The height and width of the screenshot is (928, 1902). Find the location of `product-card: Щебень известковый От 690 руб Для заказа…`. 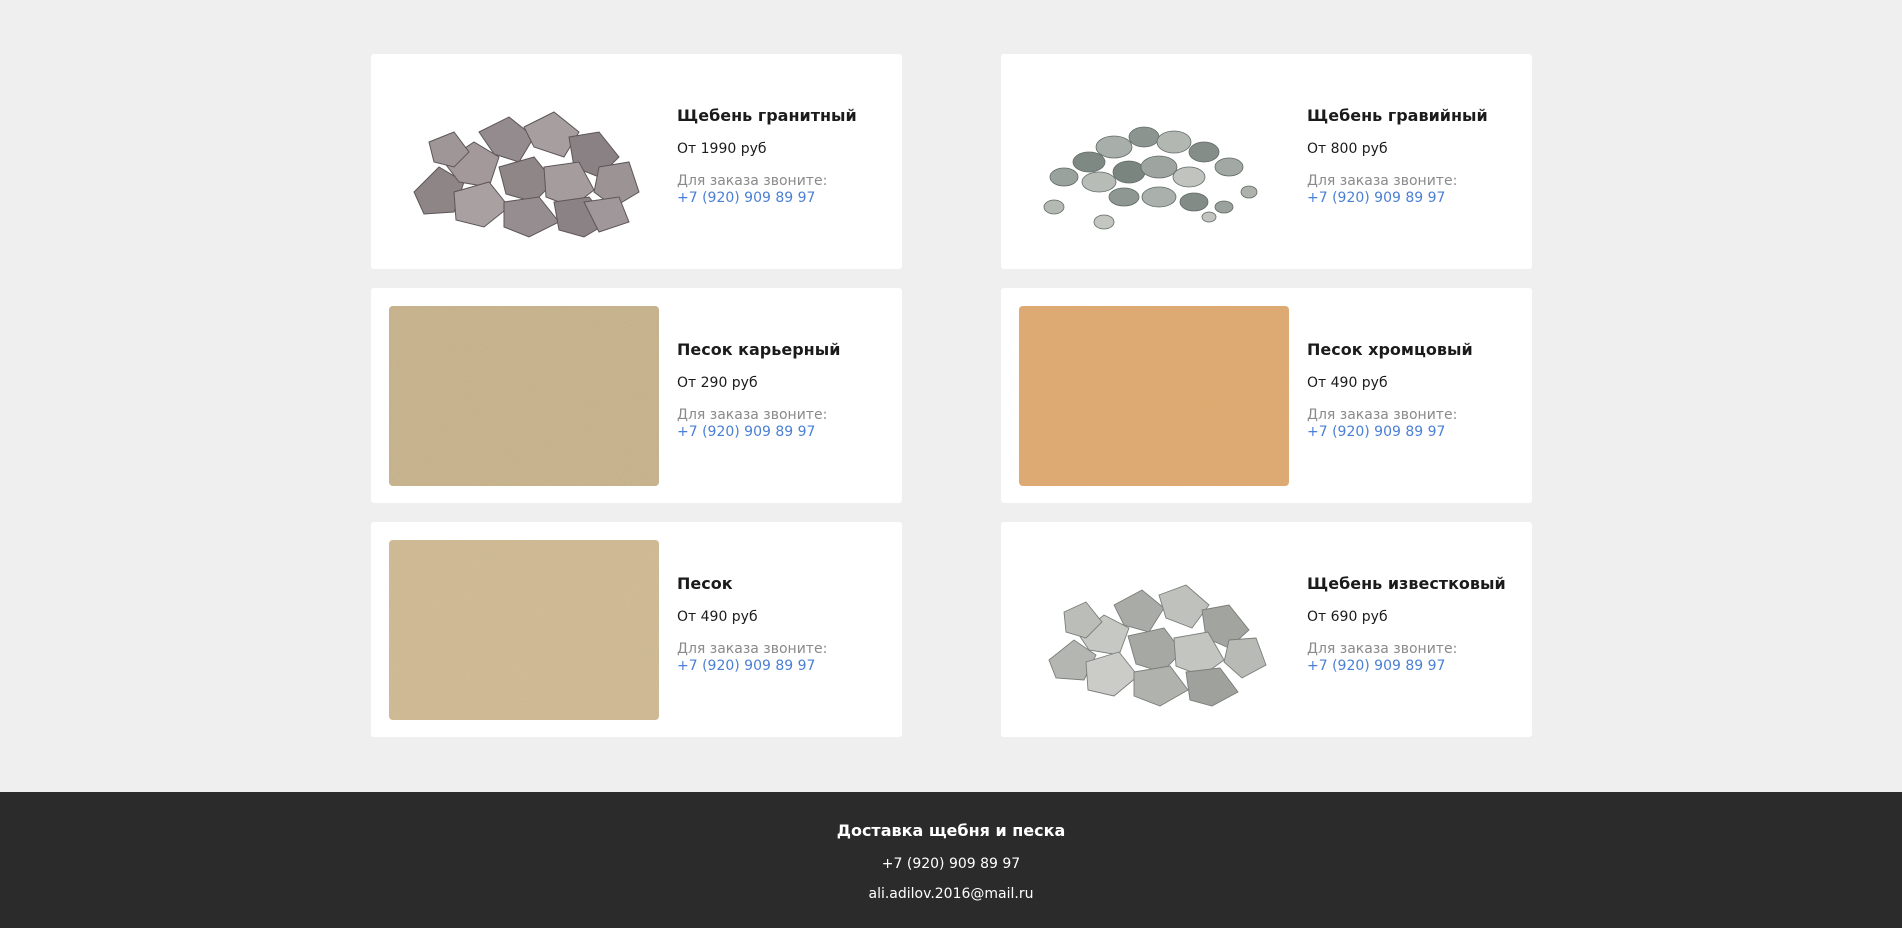

product-card: Щебень известковый От 690 руб Для заказа… is located at coordinates (1266, 629).